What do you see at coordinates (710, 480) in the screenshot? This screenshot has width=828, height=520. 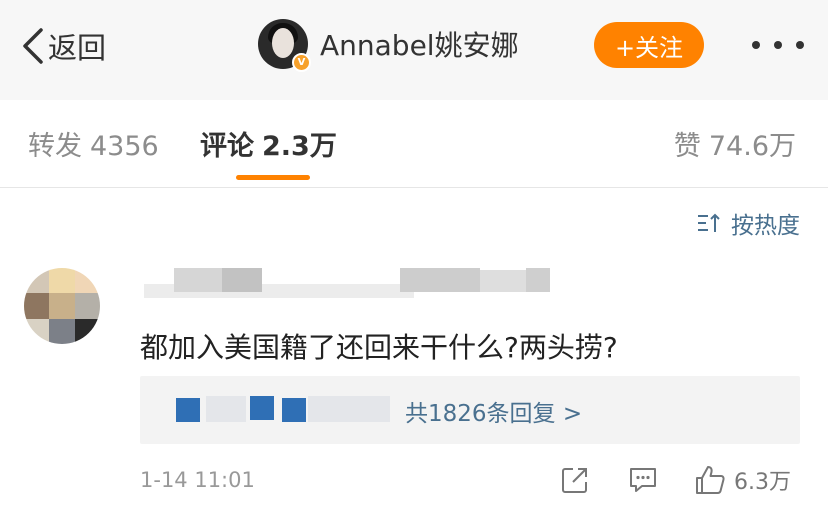 I see `thumbs-up-icon` at bounding box center [710, 480].